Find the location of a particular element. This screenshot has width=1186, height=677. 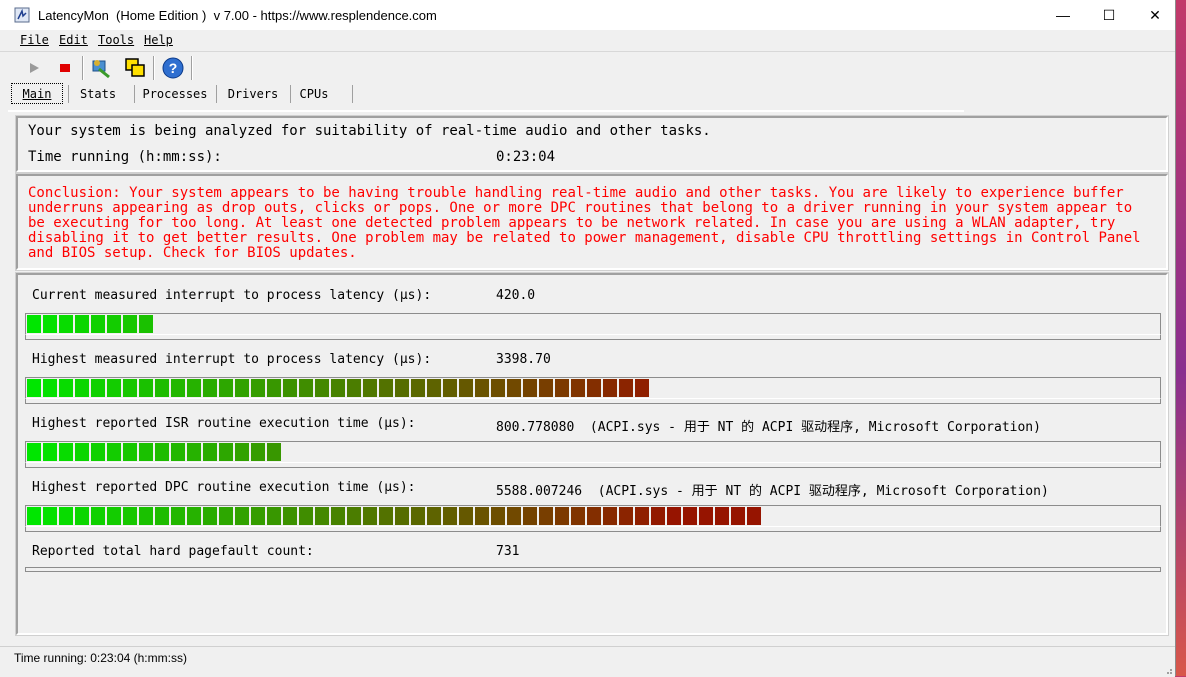

tab-stats: Stats is located at coordinates (98, 93).